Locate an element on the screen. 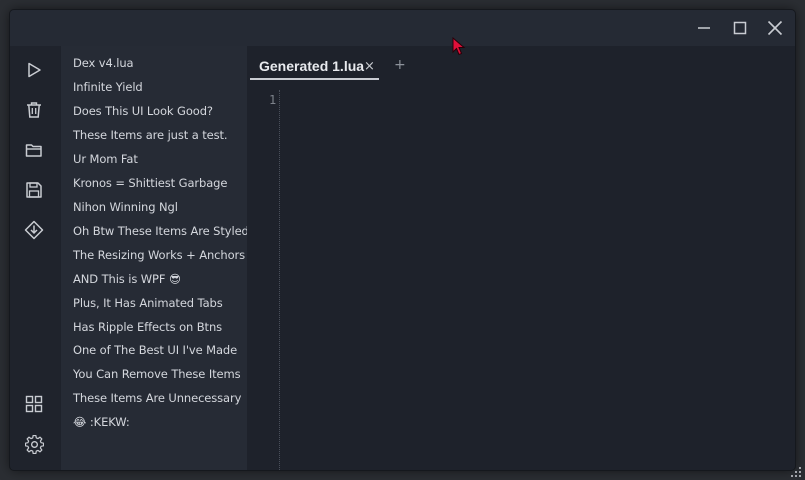 This screenshot has height=480, width=805. execute-button is located at coordinates (34, 70).